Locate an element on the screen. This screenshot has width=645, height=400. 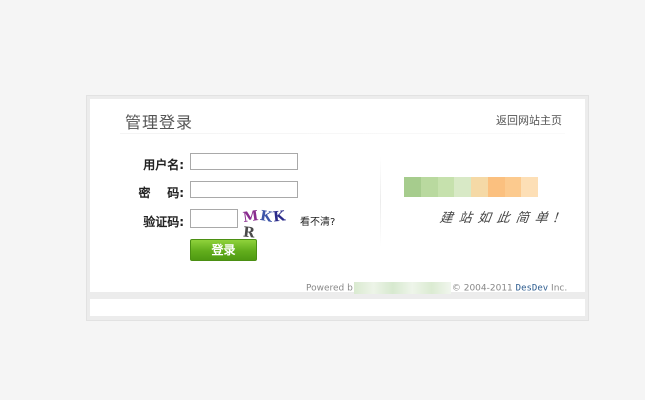
copyright-icon: © is located at coordinates (457, 288).